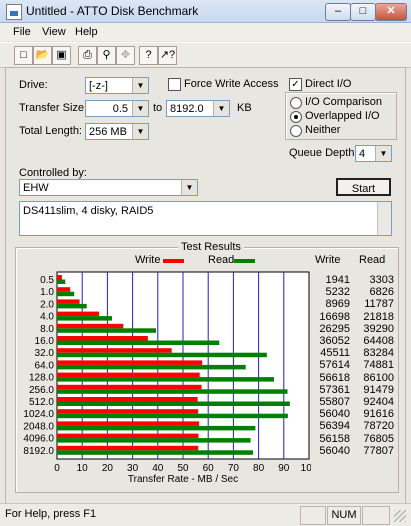 The image size is (411, 526). I want to click on read-value: 21818, so click(378, 316).